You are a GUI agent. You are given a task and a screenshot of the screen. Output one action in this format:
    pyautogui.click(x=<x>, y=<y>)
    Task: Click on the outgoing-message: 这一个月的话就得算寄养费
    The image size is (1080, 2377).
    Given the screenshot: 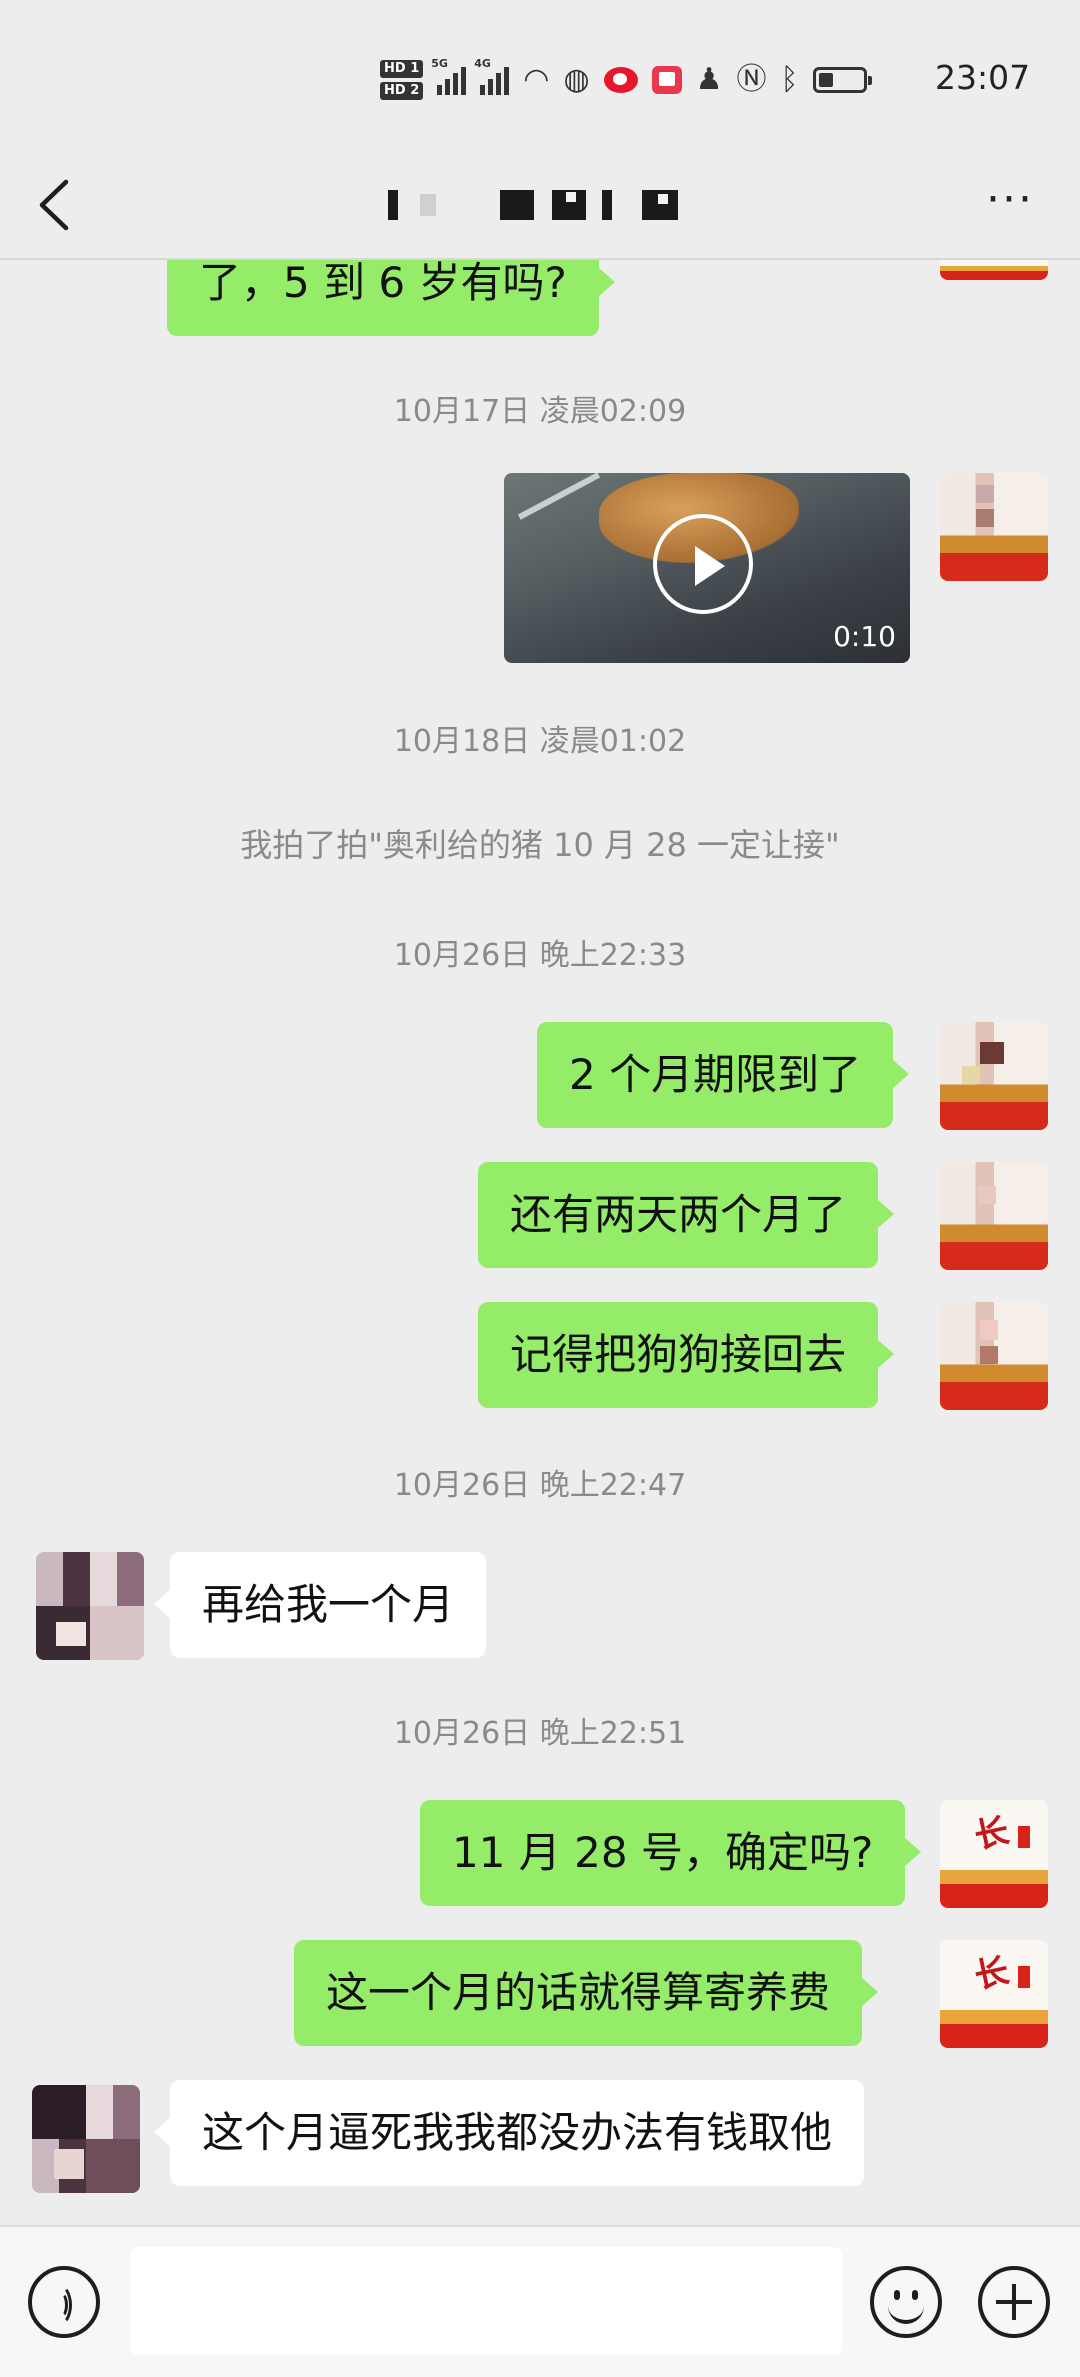 What is the action you would take?
    pyautogui.click(x=586, y=1993)
    